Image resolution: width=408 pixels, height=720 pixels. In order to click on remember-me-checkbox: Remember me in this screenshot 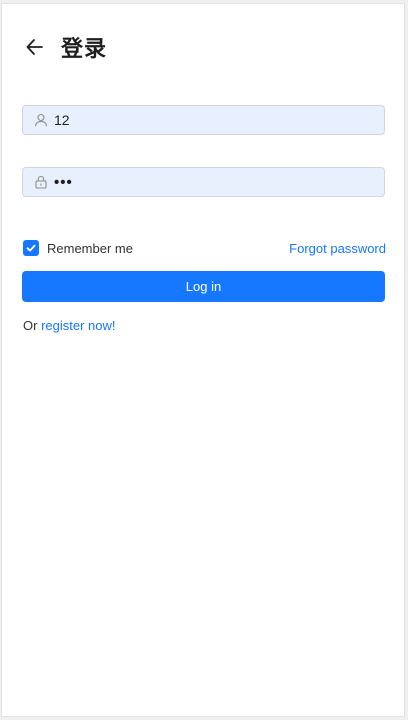, I will do `click(78, 248)`.